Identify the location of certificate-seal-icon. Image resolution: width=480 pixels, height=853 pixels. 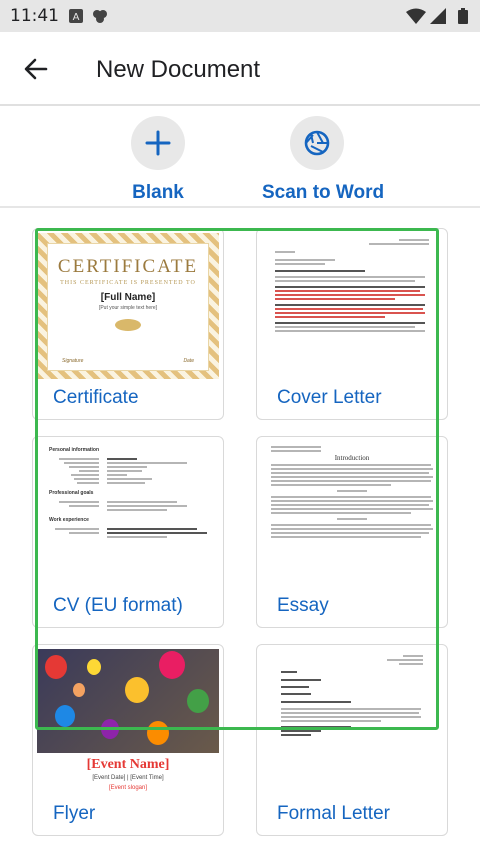
(128, 325).